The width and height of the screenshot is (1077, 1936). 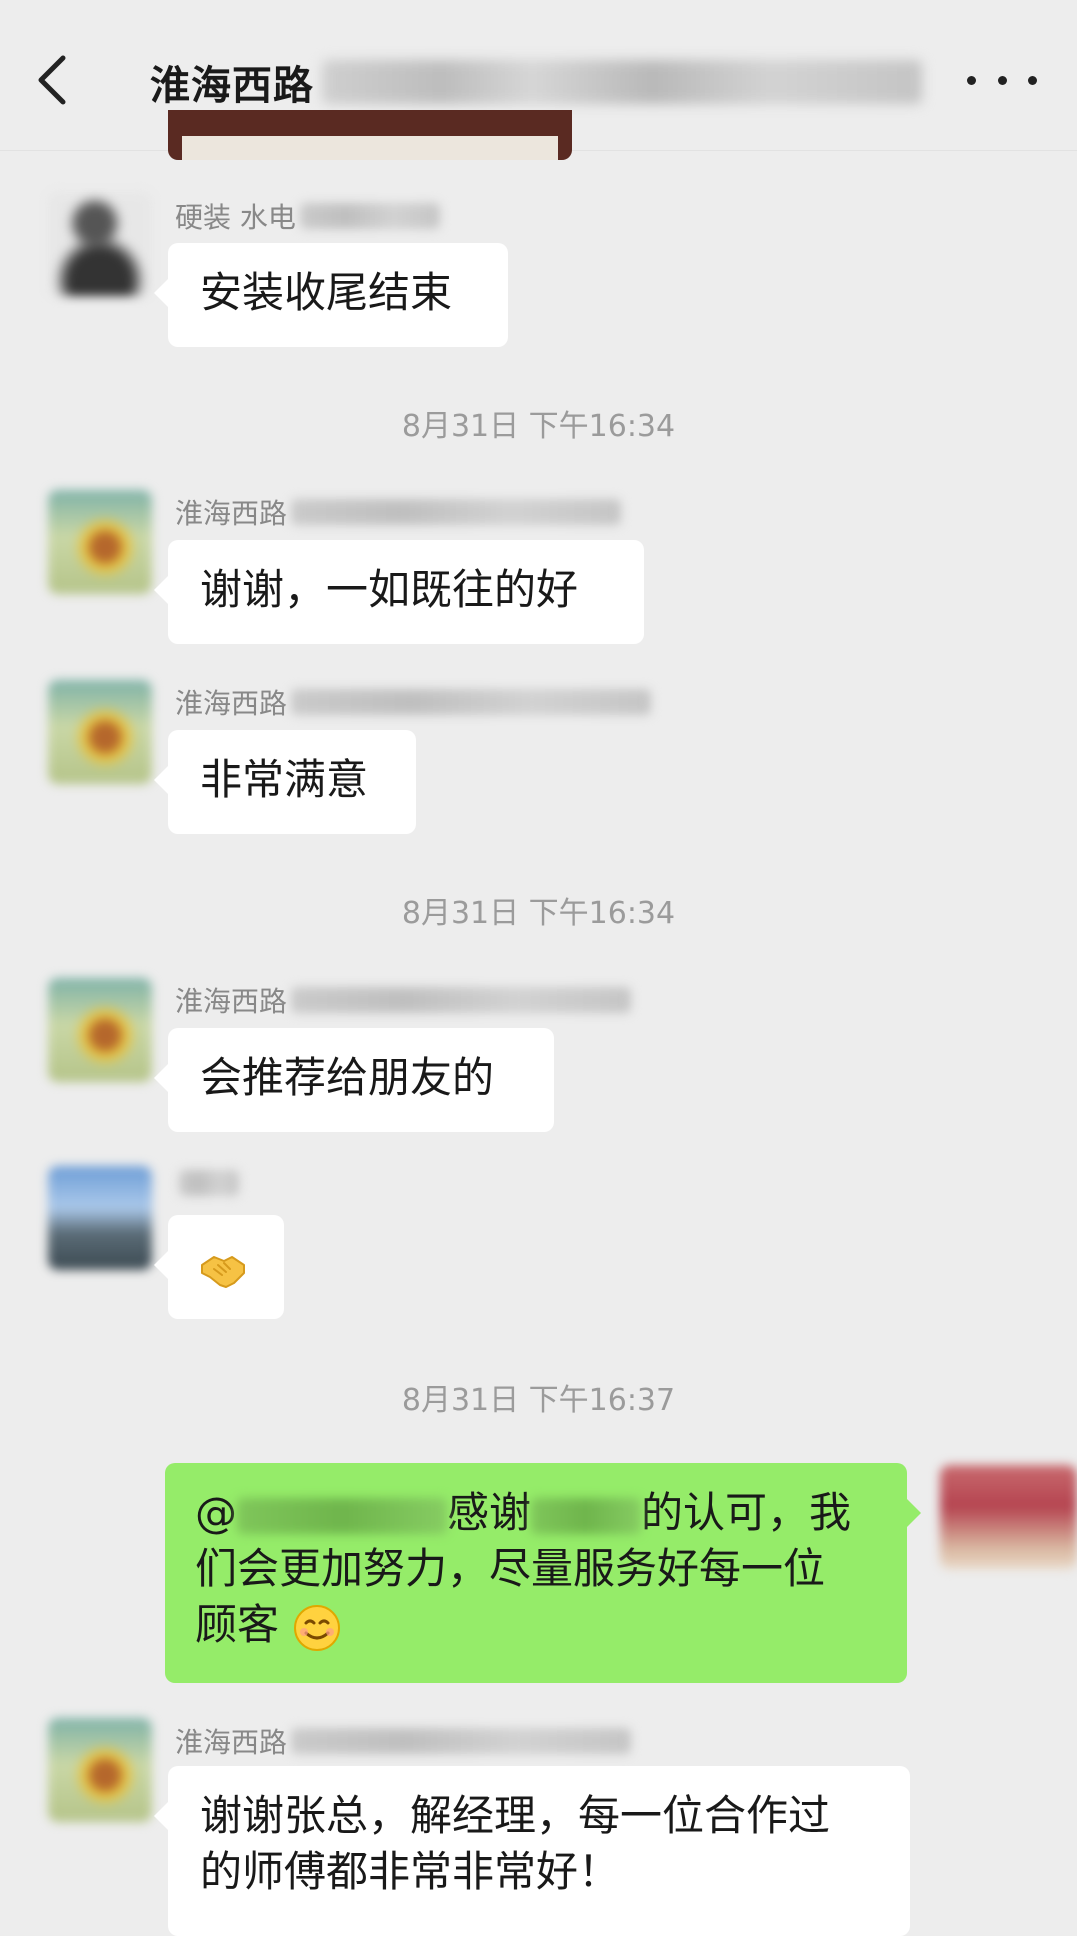 I want to click on message-bubble: 谢谢，一如既往的好, so click(x=399, y=592).